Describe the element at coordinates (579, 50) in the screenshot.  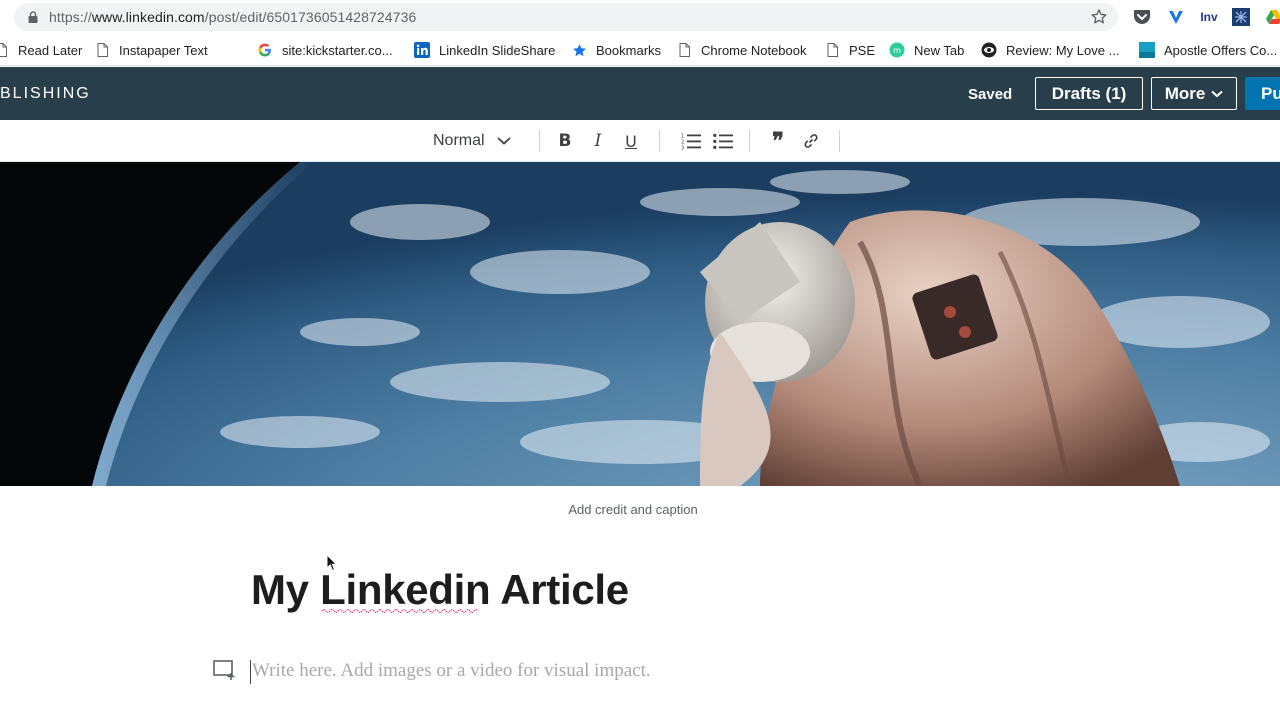
I see `star-icon` at that location.